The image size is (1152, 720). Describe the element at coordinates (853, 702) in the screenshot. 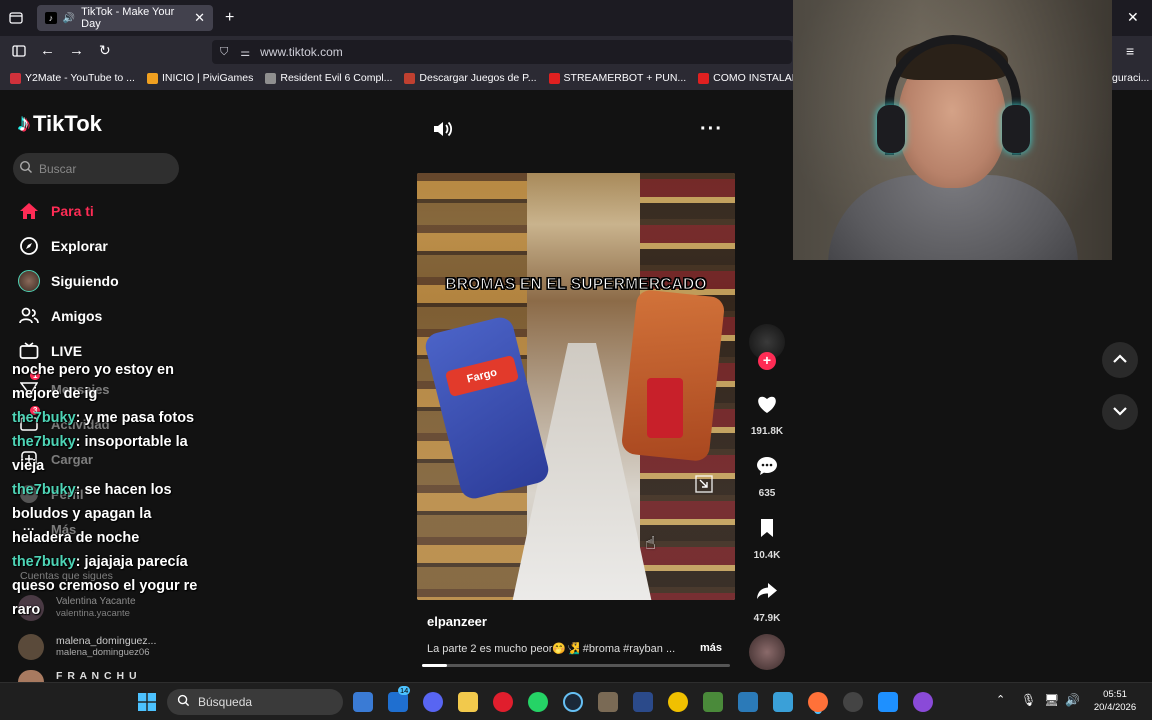

I see `obs-icon` at that location.